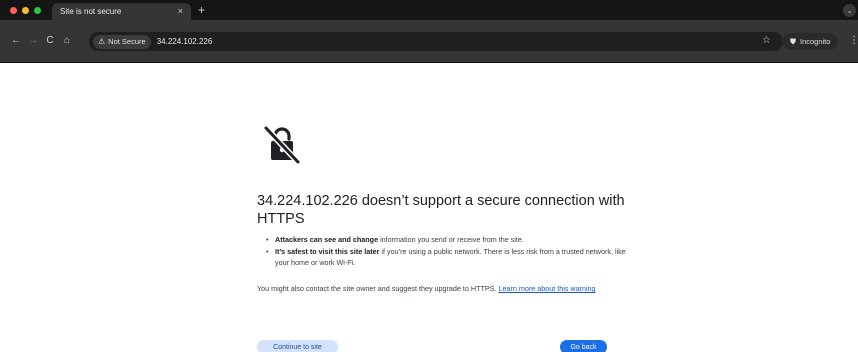 Image resolution: width=858 pixels, height=352 pixels. What do you see at coordinates (91, 11) in the screenshot?
I see `tab-title: Site is not secure` at bounding box center [91, 11].